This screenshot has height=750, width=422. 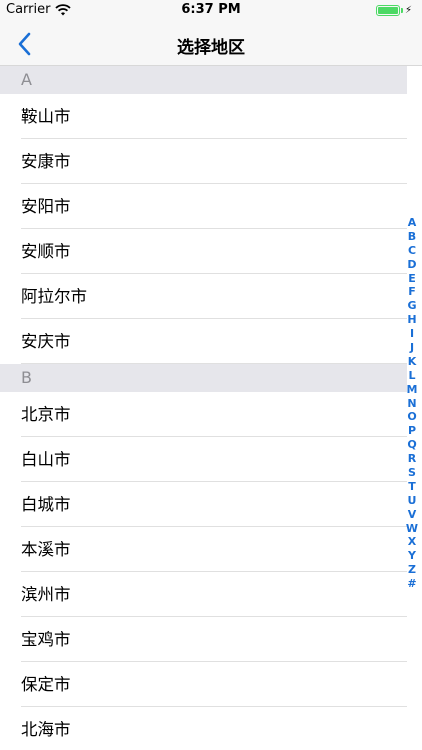 What do you see at coordinates (412, 473) in the screenshot?
I see `index-letter-s: S` at bounding box center [412, 473].